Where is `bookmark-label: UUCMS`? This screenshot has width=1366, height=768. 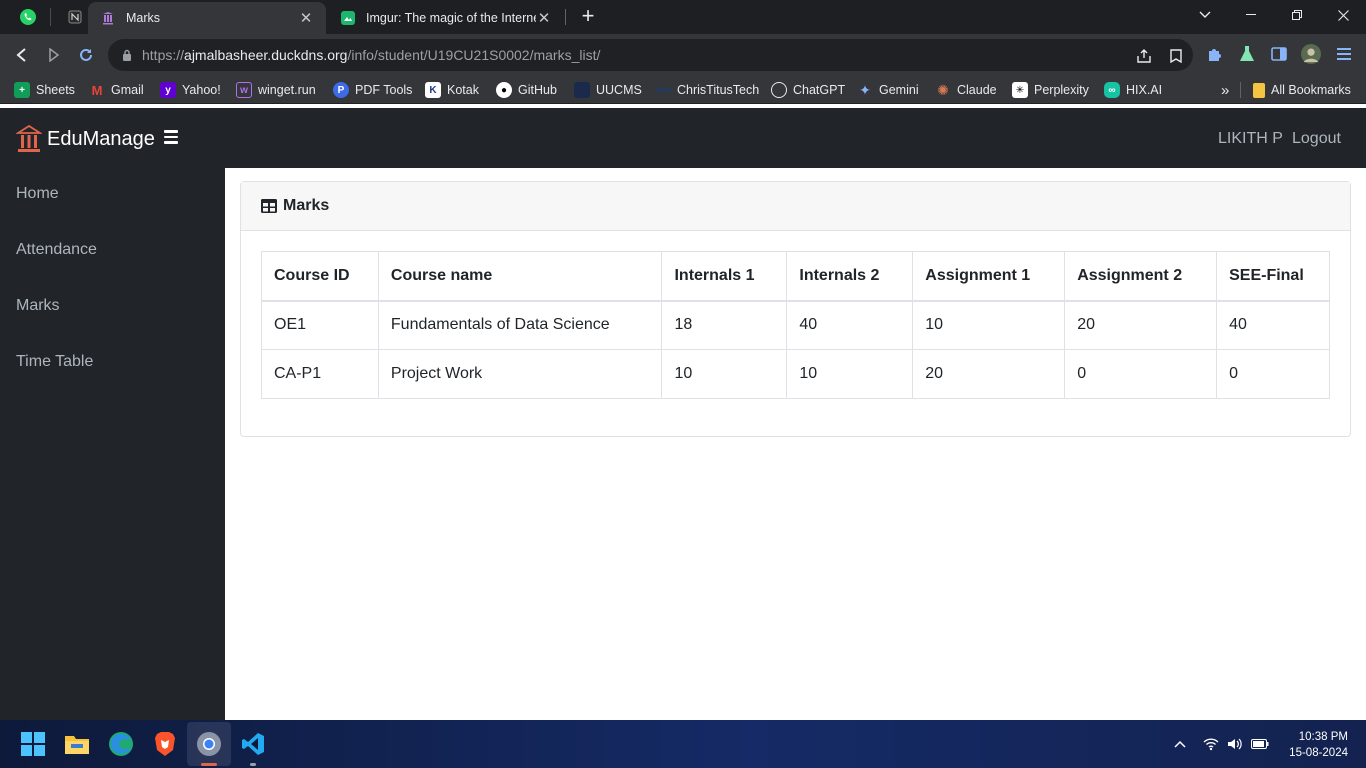 bookmark-label: UUCMS is located at coordinates (619, 90).